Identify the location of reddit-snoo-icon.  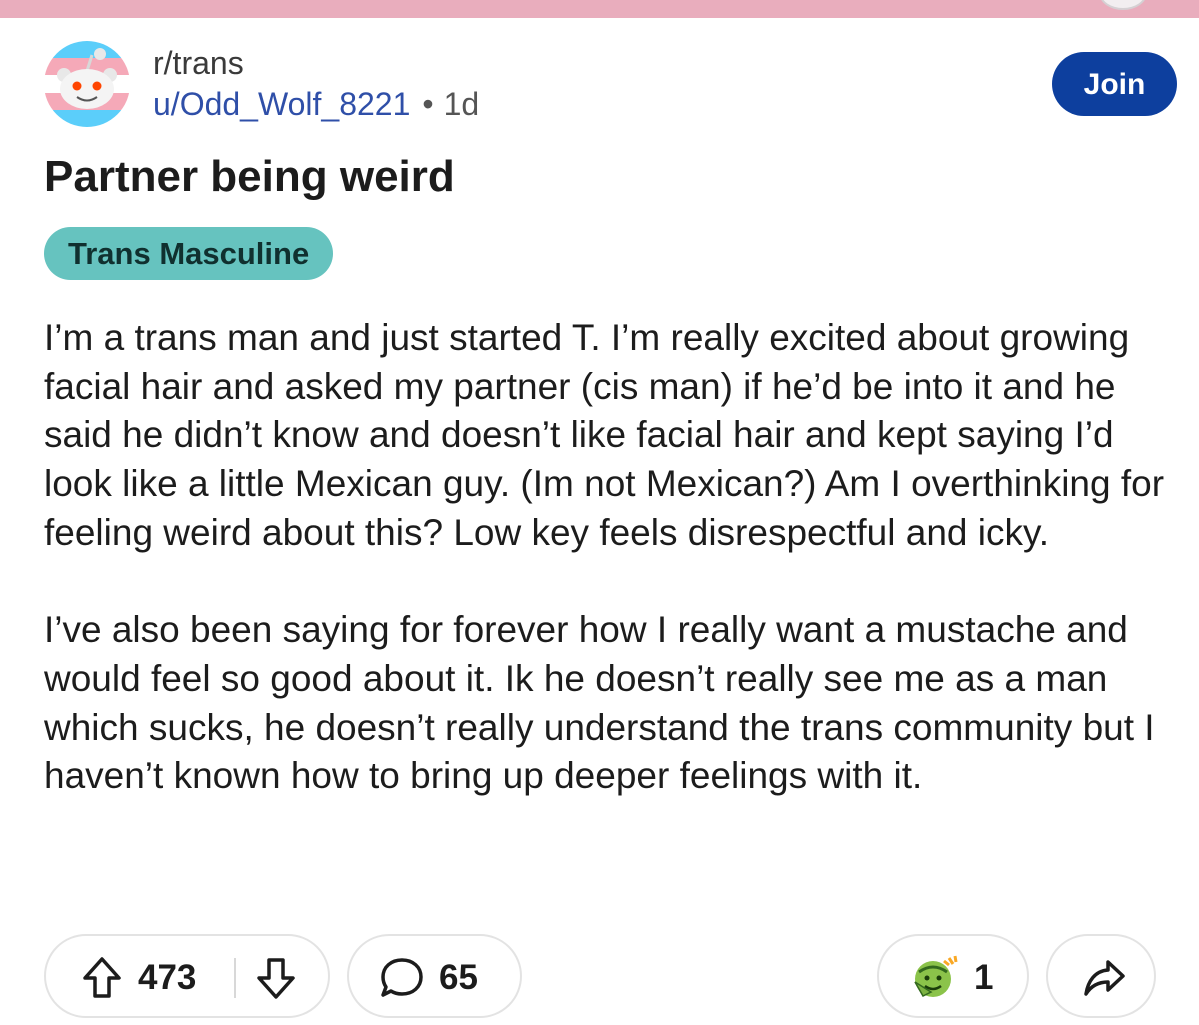
(87, 84).